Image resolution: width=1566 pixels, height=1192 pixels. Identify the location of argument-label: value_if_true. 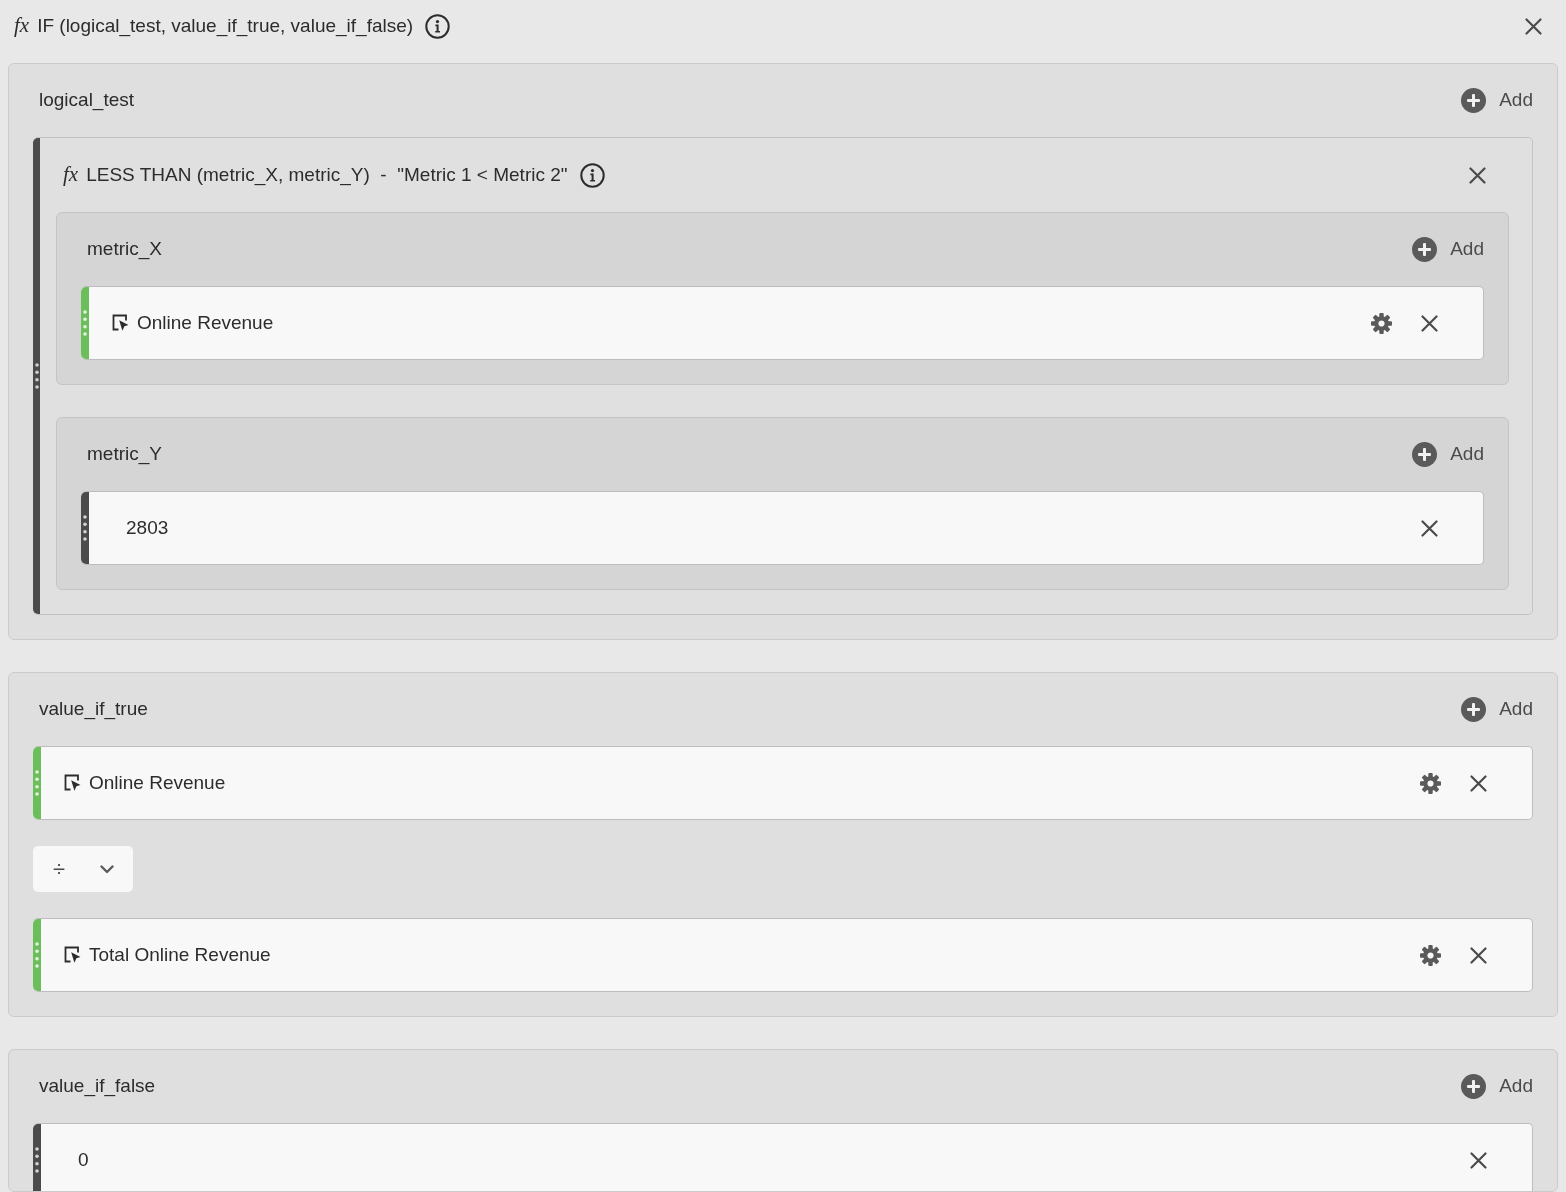
(93, 709).